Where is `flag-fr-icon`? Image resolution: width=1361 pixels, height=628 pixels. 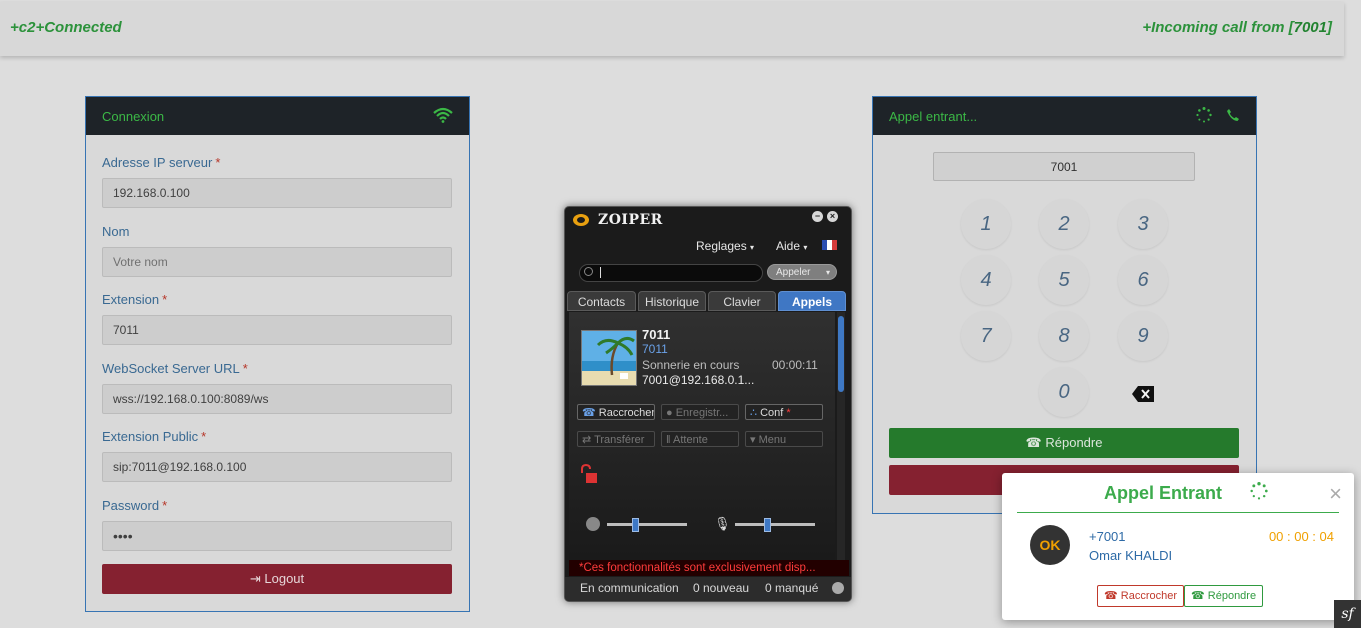 flag-fr-icon is located at coordinates (829, 245).